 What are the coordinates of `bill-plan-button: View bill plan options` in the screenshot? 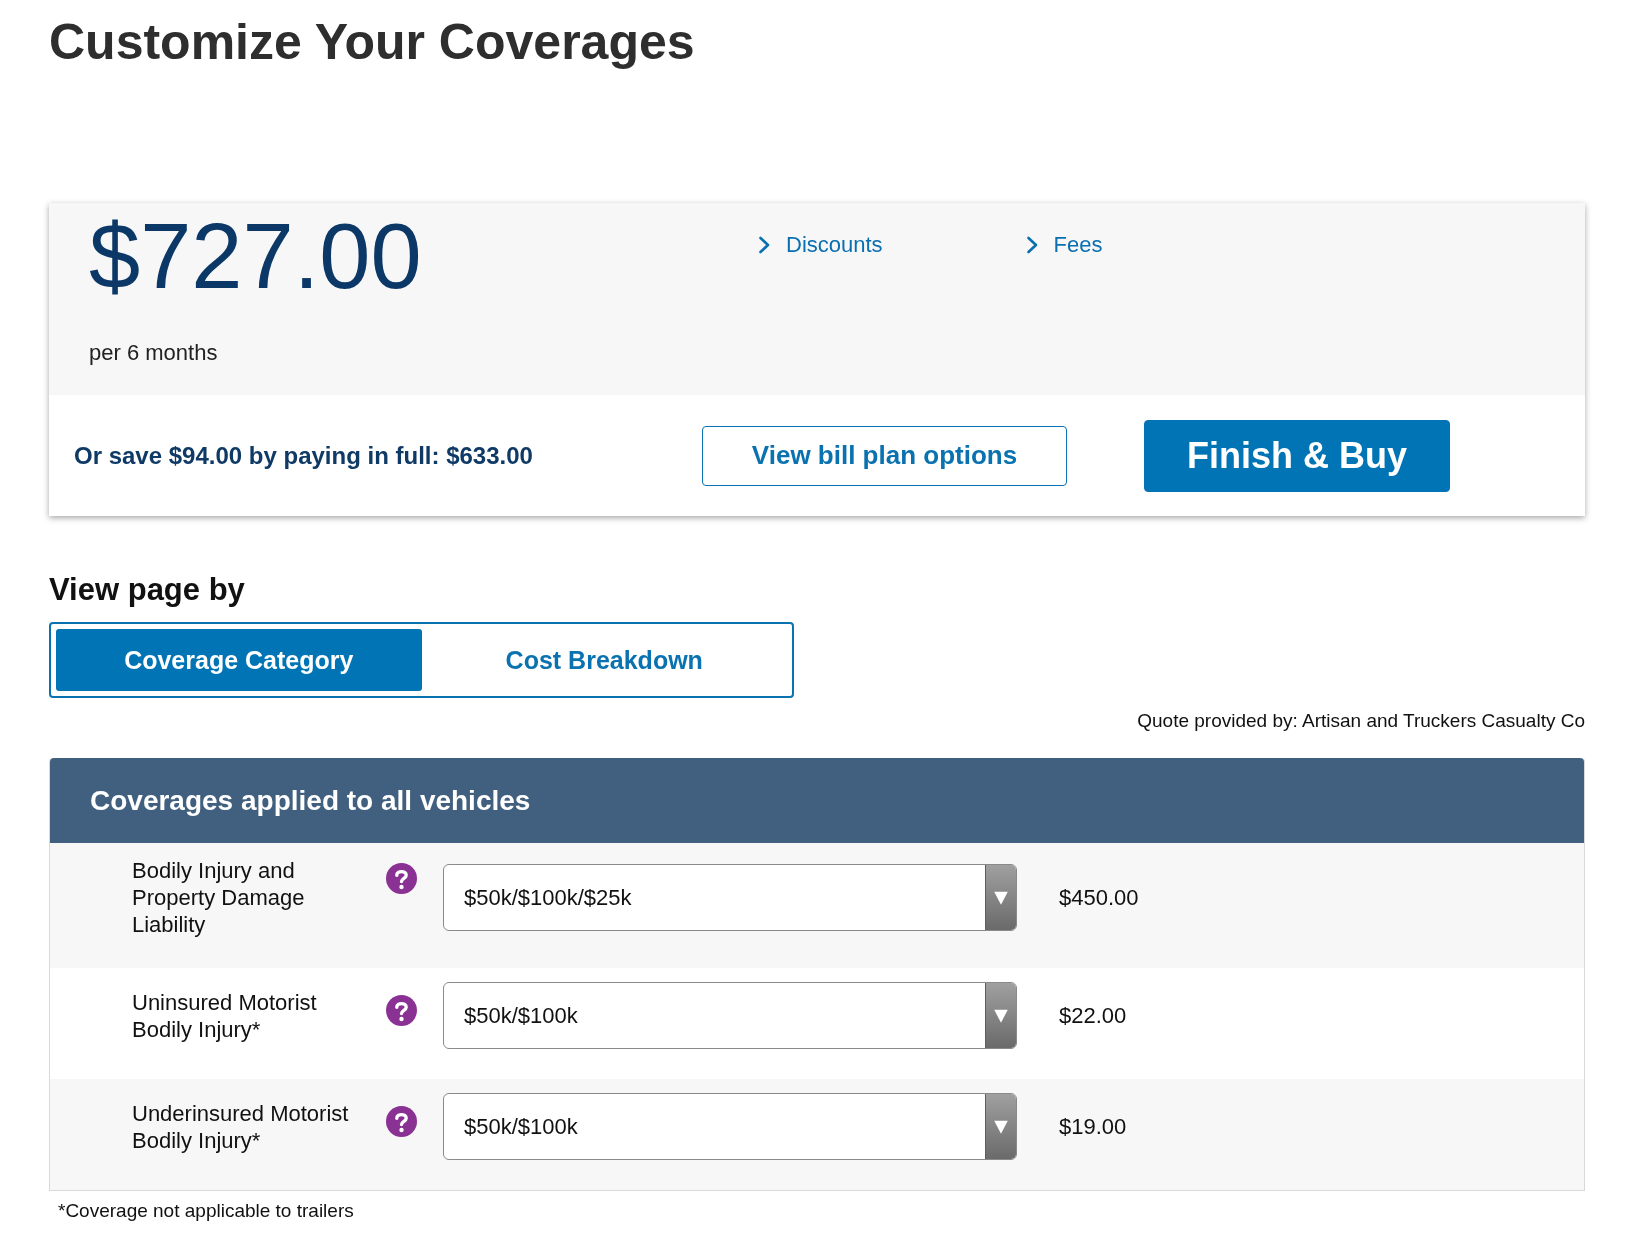 It's located at (884, 455).